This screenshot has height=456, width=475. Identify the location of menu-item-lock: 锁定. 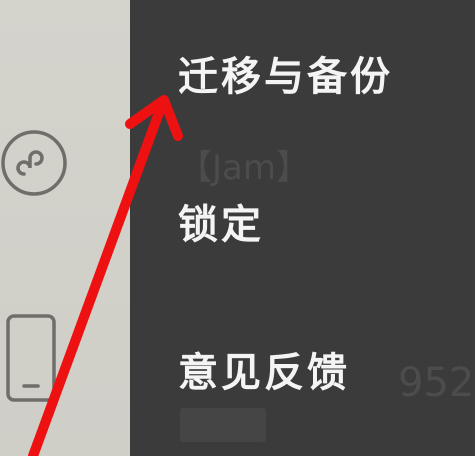
(221, 221).